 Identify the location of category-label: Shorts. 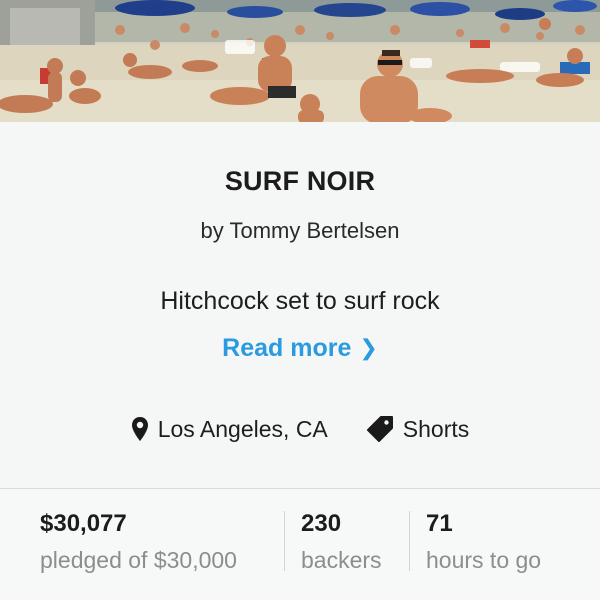
(436, 428).